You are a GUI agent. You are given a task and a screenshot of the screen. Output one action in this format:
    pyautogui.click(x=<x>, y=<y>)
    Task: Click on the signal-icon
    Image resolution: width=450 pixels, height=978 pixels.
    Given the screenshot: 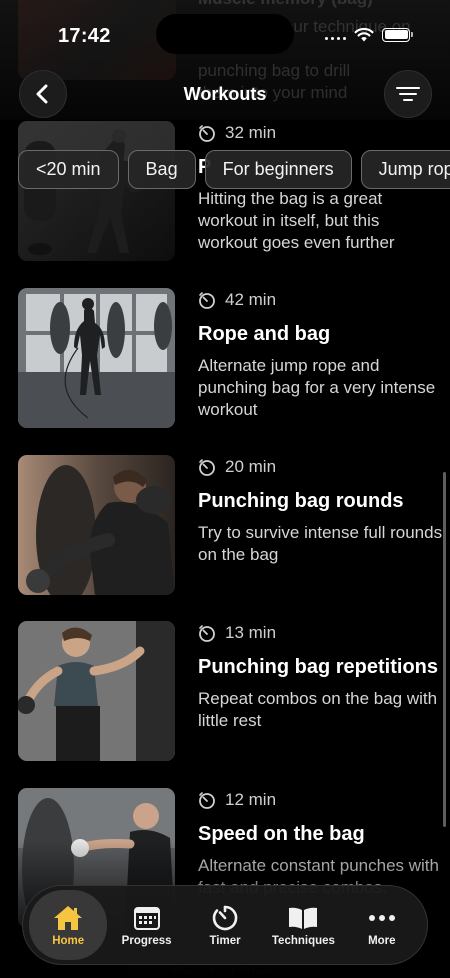 What is the action you would take?
    pyautogui.click(x=335, y=35)
    